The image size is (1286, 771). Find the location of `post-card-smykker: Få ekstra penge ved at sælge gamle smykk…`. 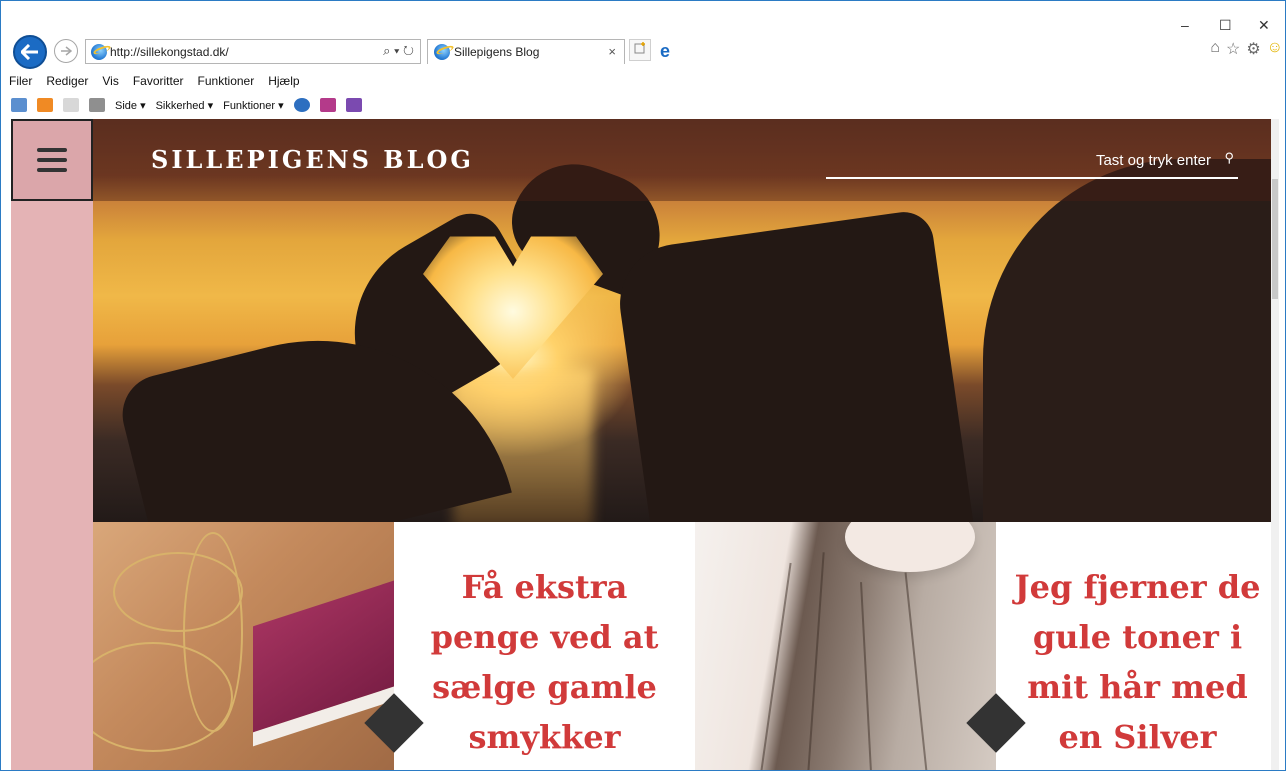

post-card-smykker: Få ekstra penge ved at sælge gamle smykk… is located at coordinates (544, 646).